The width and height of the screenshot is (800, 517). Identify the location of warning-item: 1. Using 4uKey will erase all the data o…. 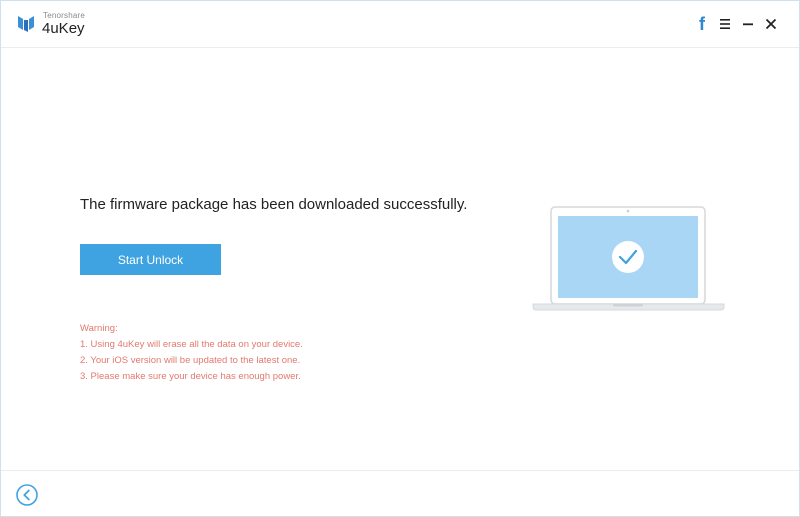
(191, 344).